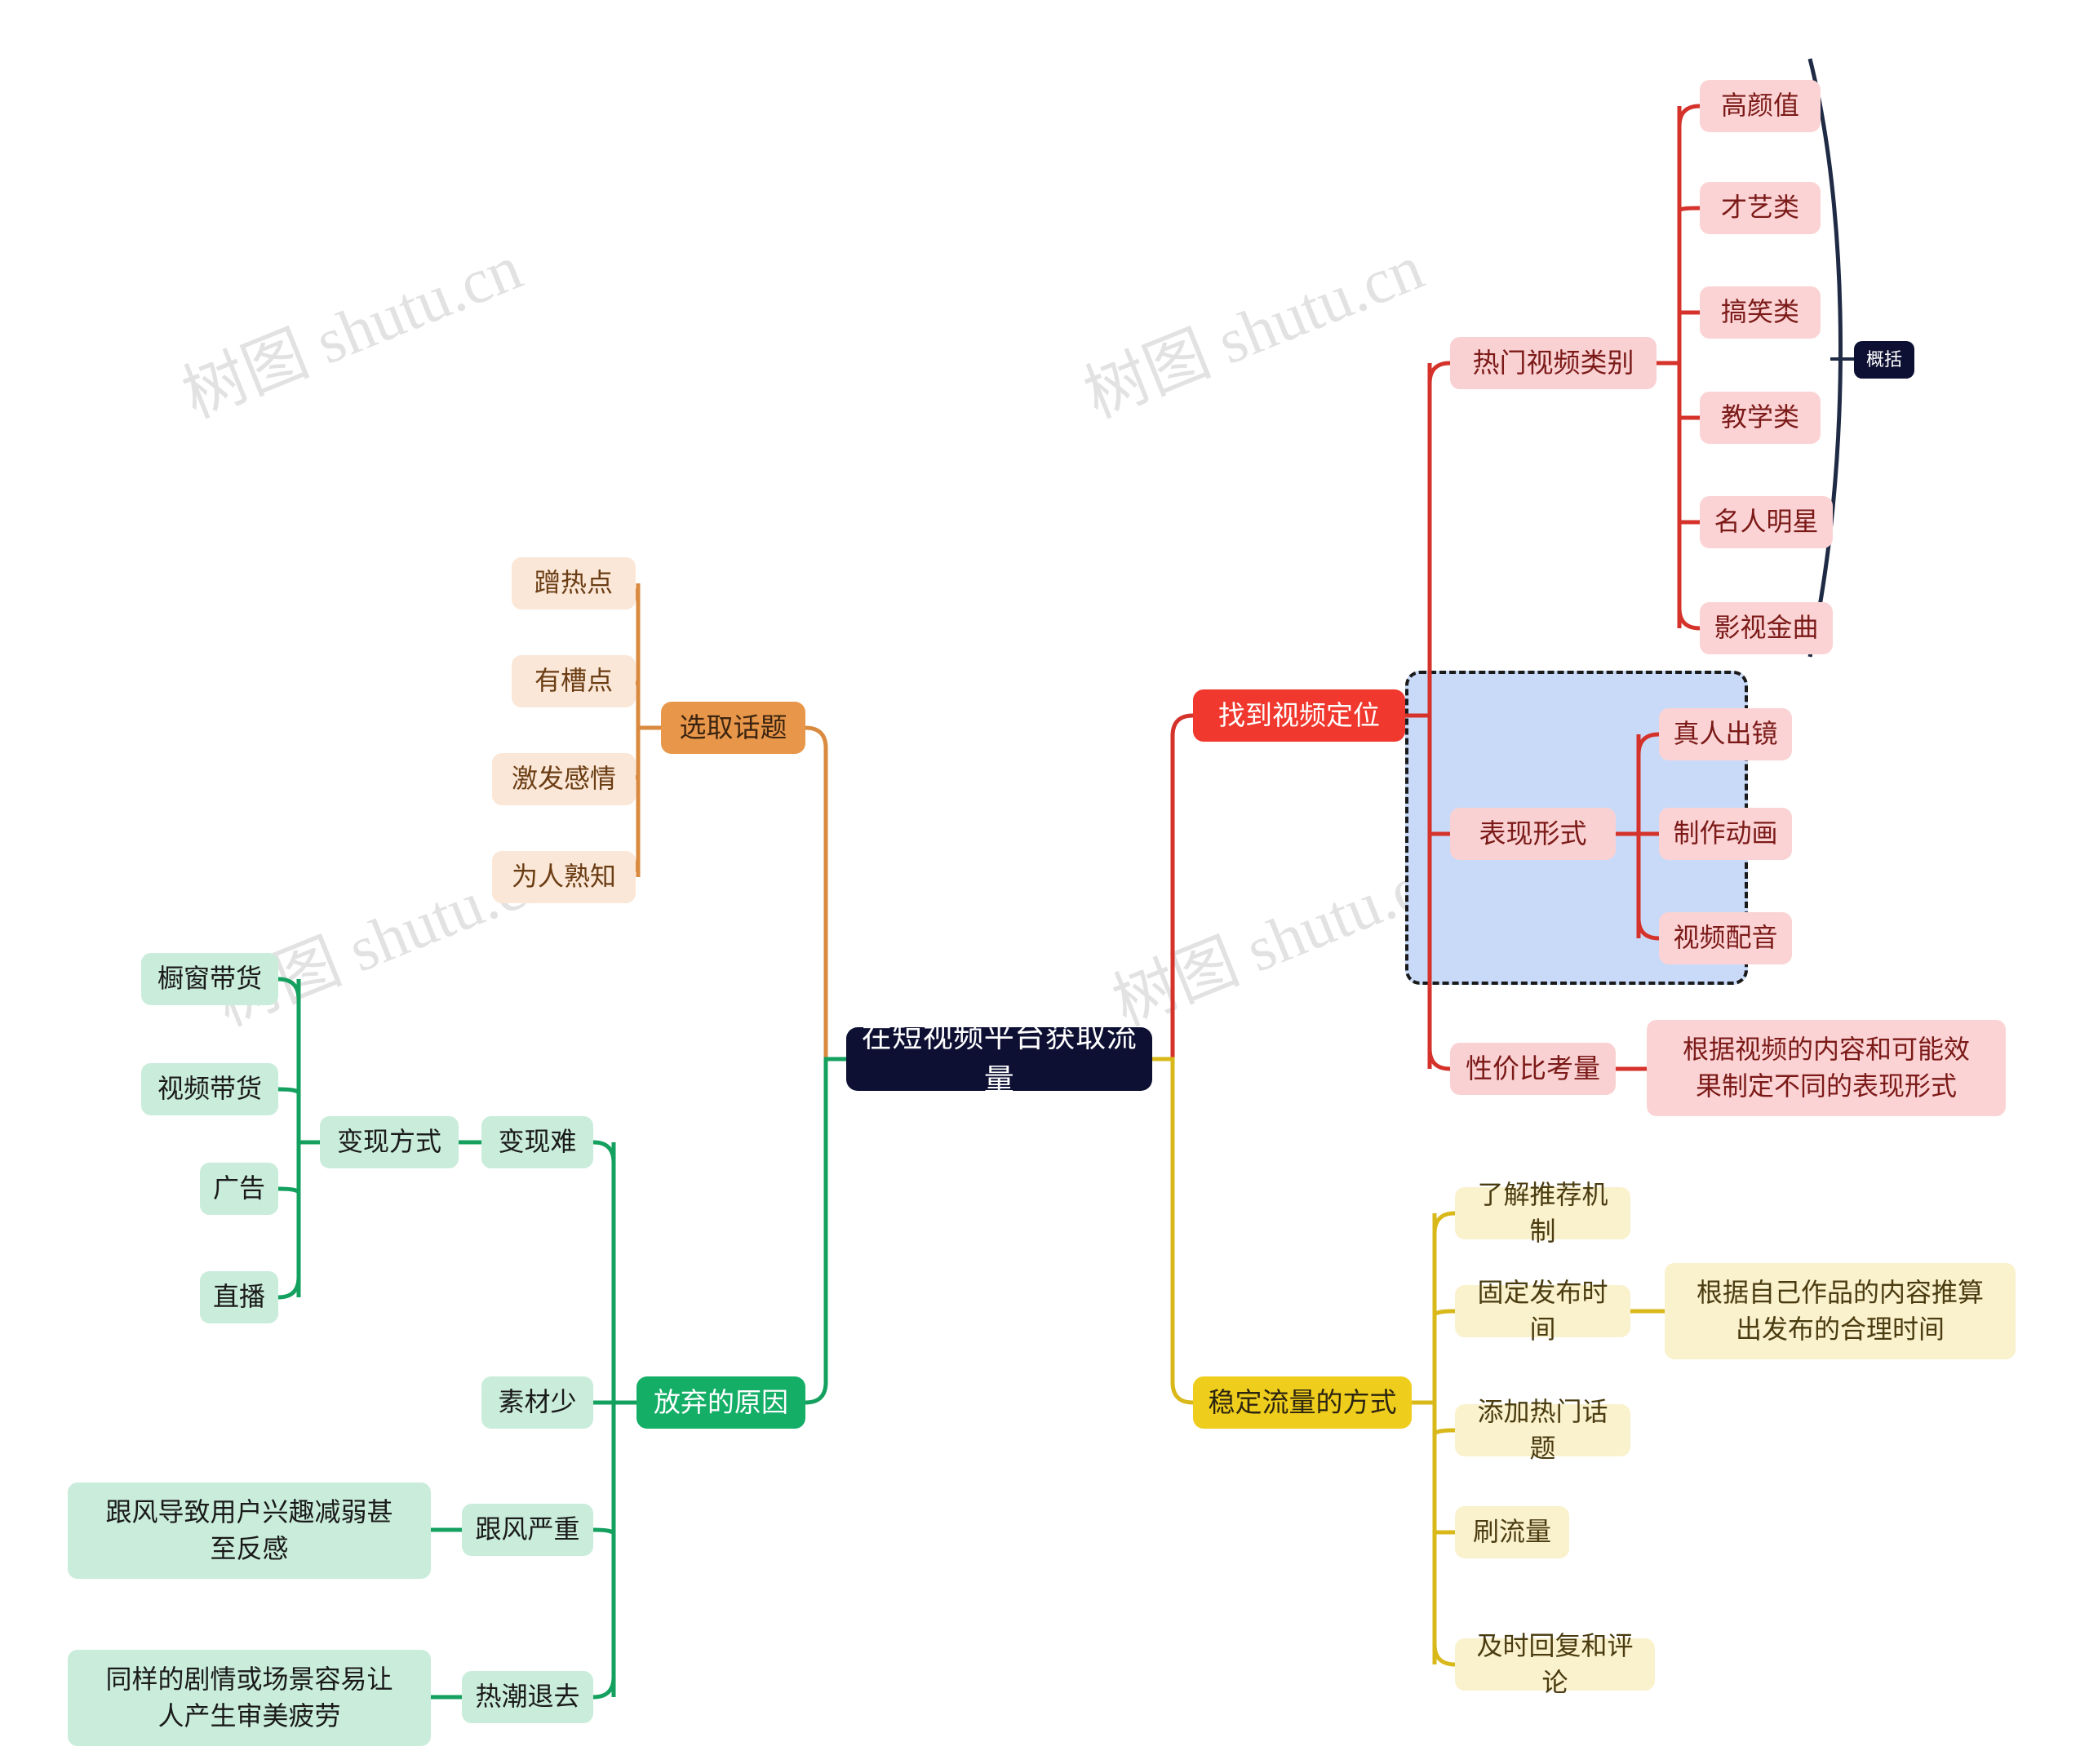 This screenshot has width=2089, height=1764. Describe the element at coordinates (574, 681) in the screenshot. I see `leaf-node-has-talking-point: 有槽点` at that location.